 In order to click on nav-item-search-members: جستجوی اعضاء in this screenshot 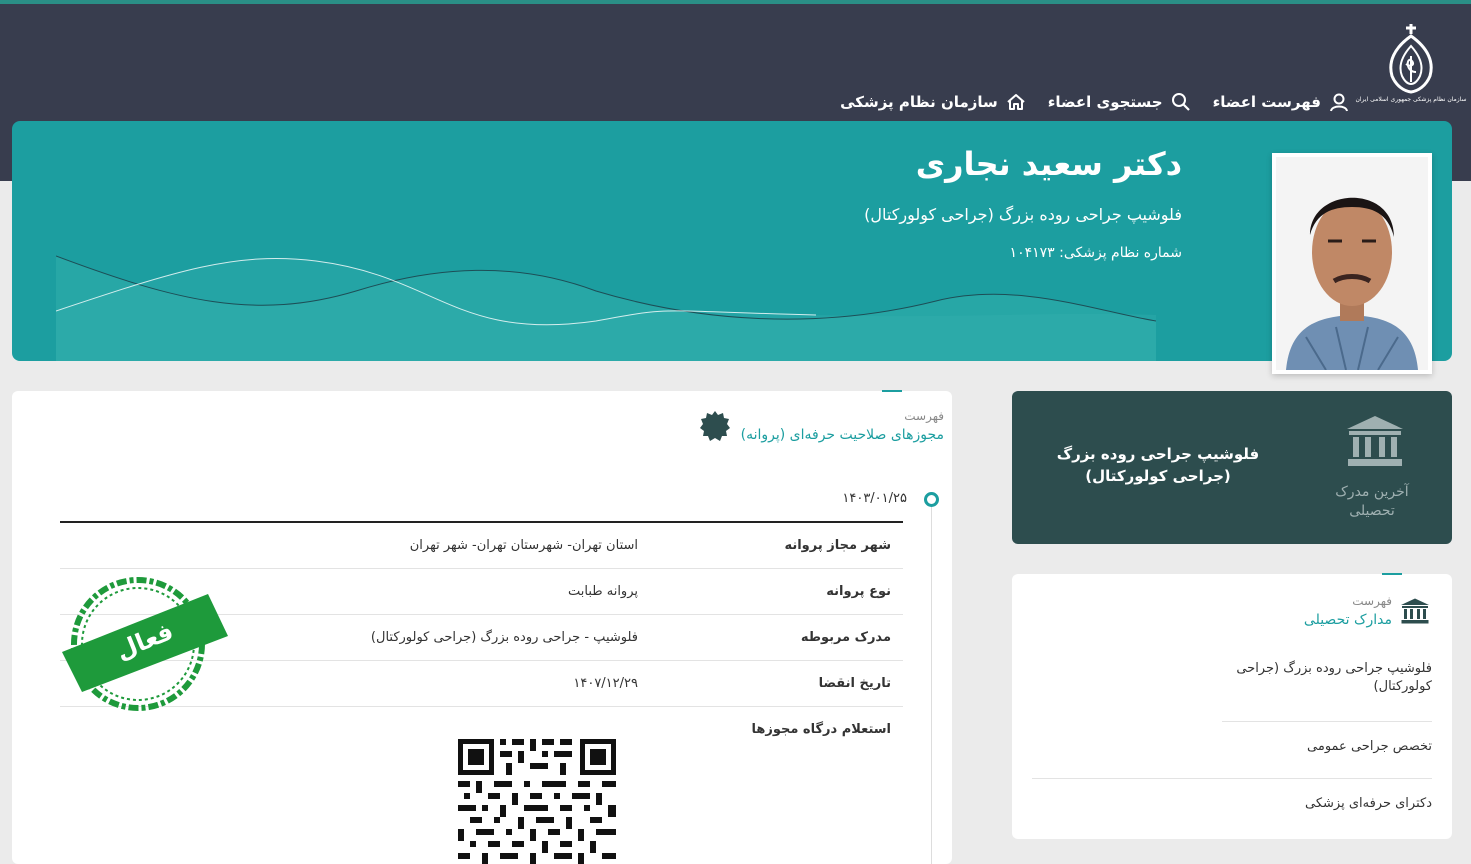, I will do `click(1119, 102)`.